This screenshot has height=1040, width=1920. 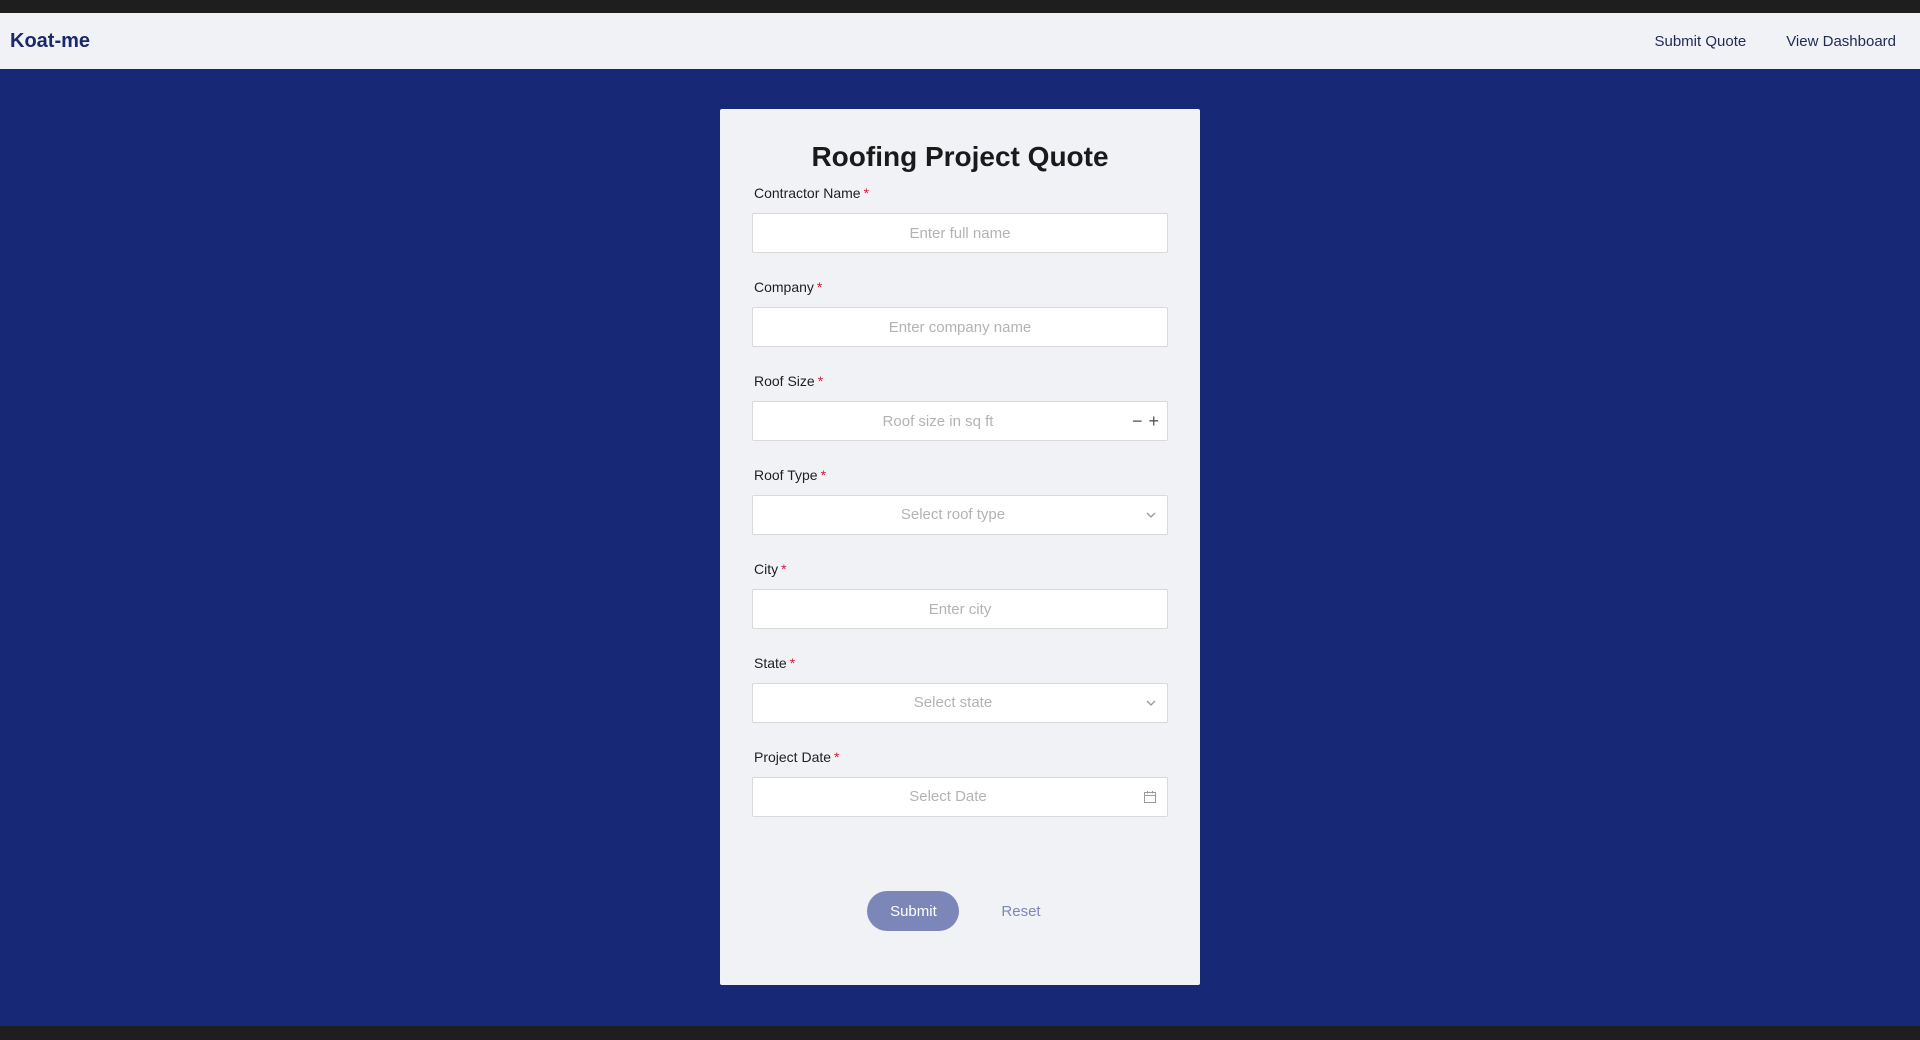 I want to click on company-input, so click(x=960, y=327).